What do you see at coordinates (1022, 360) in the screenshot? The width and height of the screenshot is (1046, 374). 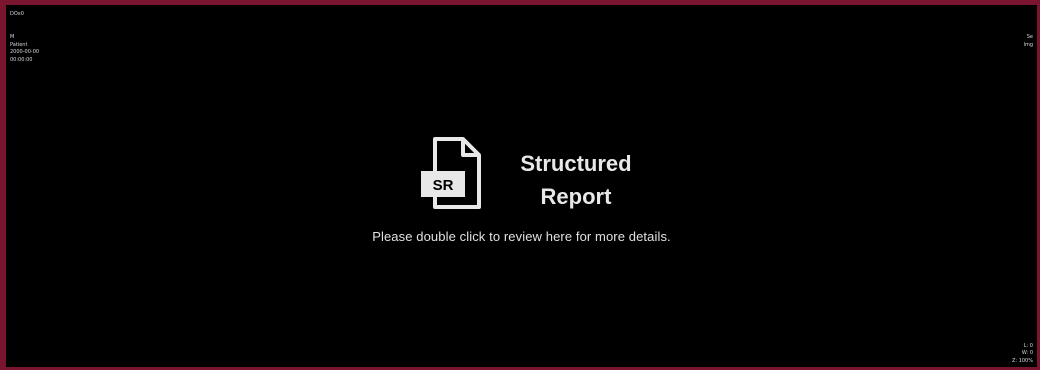 I see `window-level-line: Z: 100%` at bounding box center [1022, 360].